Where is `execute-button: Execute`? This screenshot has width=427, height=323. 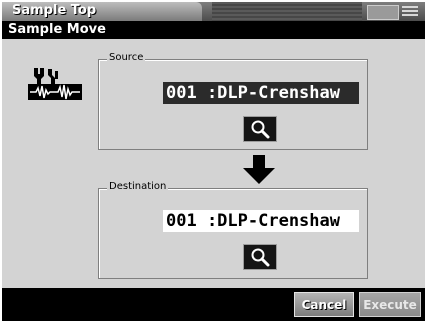 execute-button: Execute is located at coordinates (390, 304).